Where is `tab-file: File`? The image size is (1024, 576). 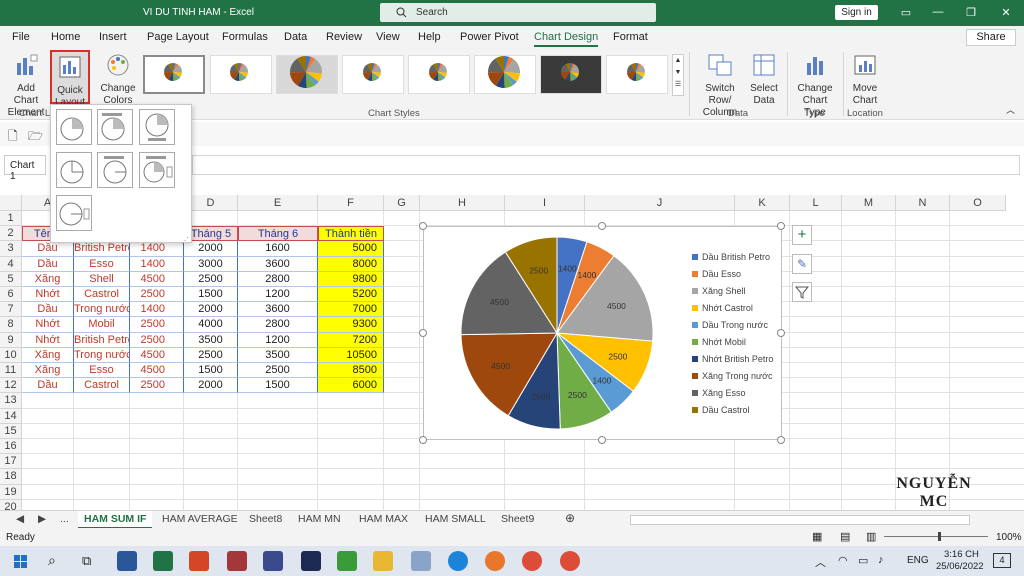
tab-file: File is located at coordinates (21, 37).